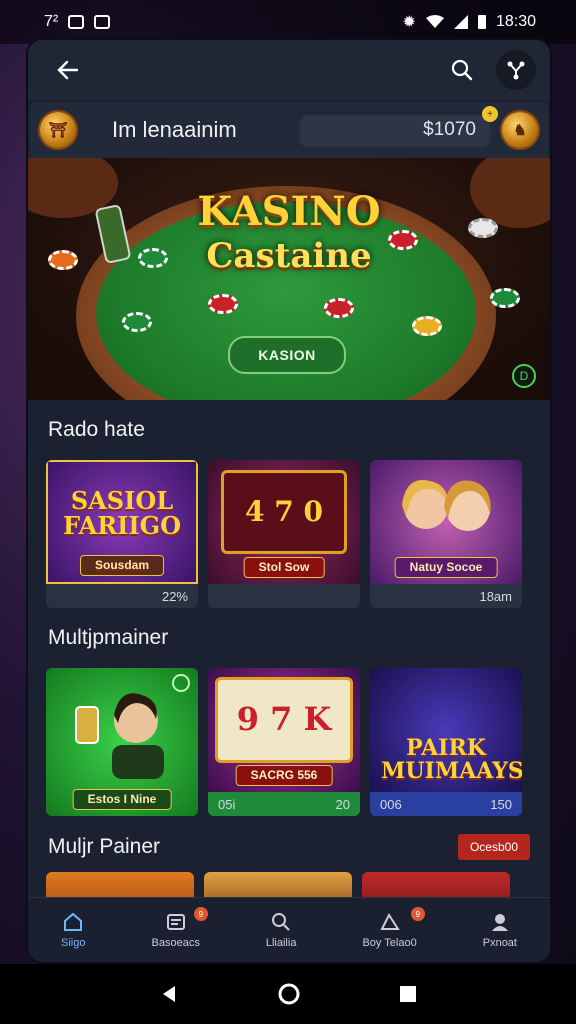 This screenshot has width=576, height=1024. I want to click on status-bar: 7² ✹ 18:30, so click(288, 22).